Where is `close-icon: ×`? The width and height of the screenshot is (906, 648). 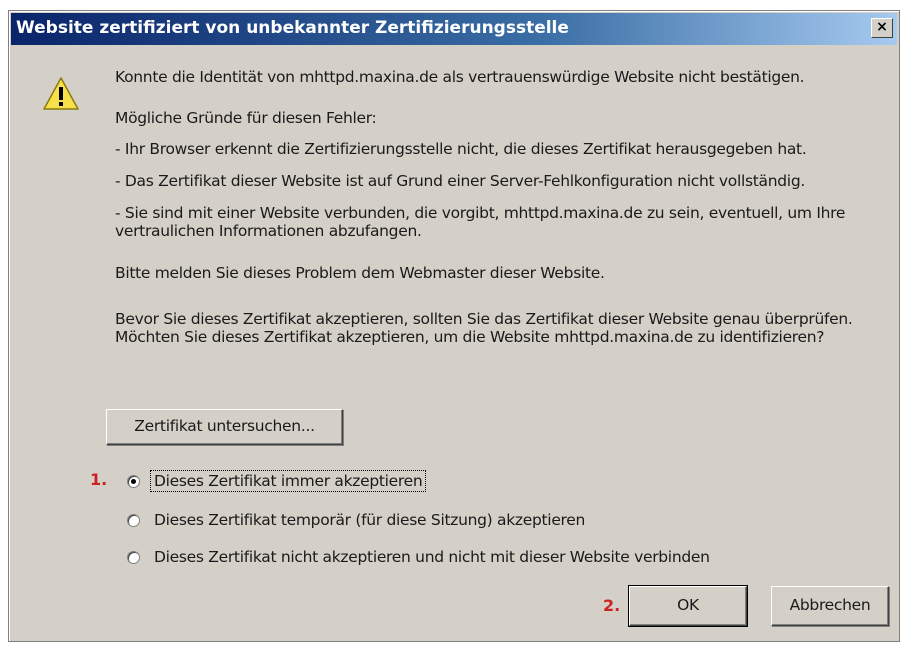
close-icon: × is located at coordinates (882, 27).